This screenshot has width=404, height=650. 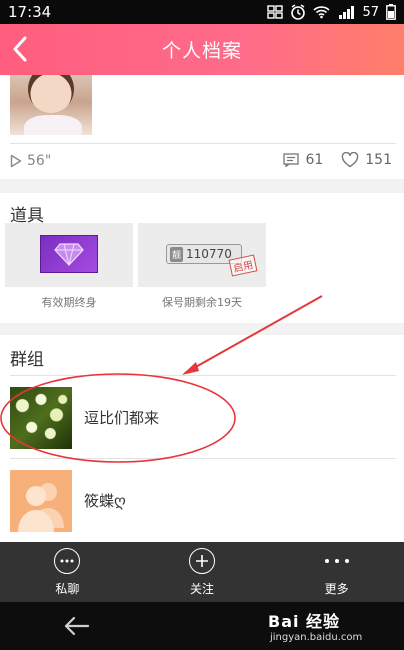 I want to click on tab-label: 私聊, so click(x=67, y=588).